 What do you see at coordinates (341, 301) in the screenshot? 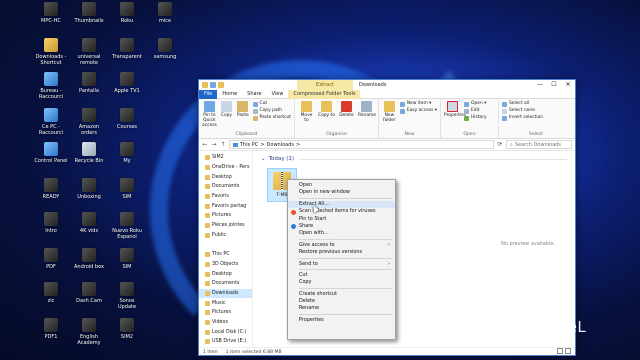
I see `menu-item-delete: Delete` at bounding box center [341, 301].